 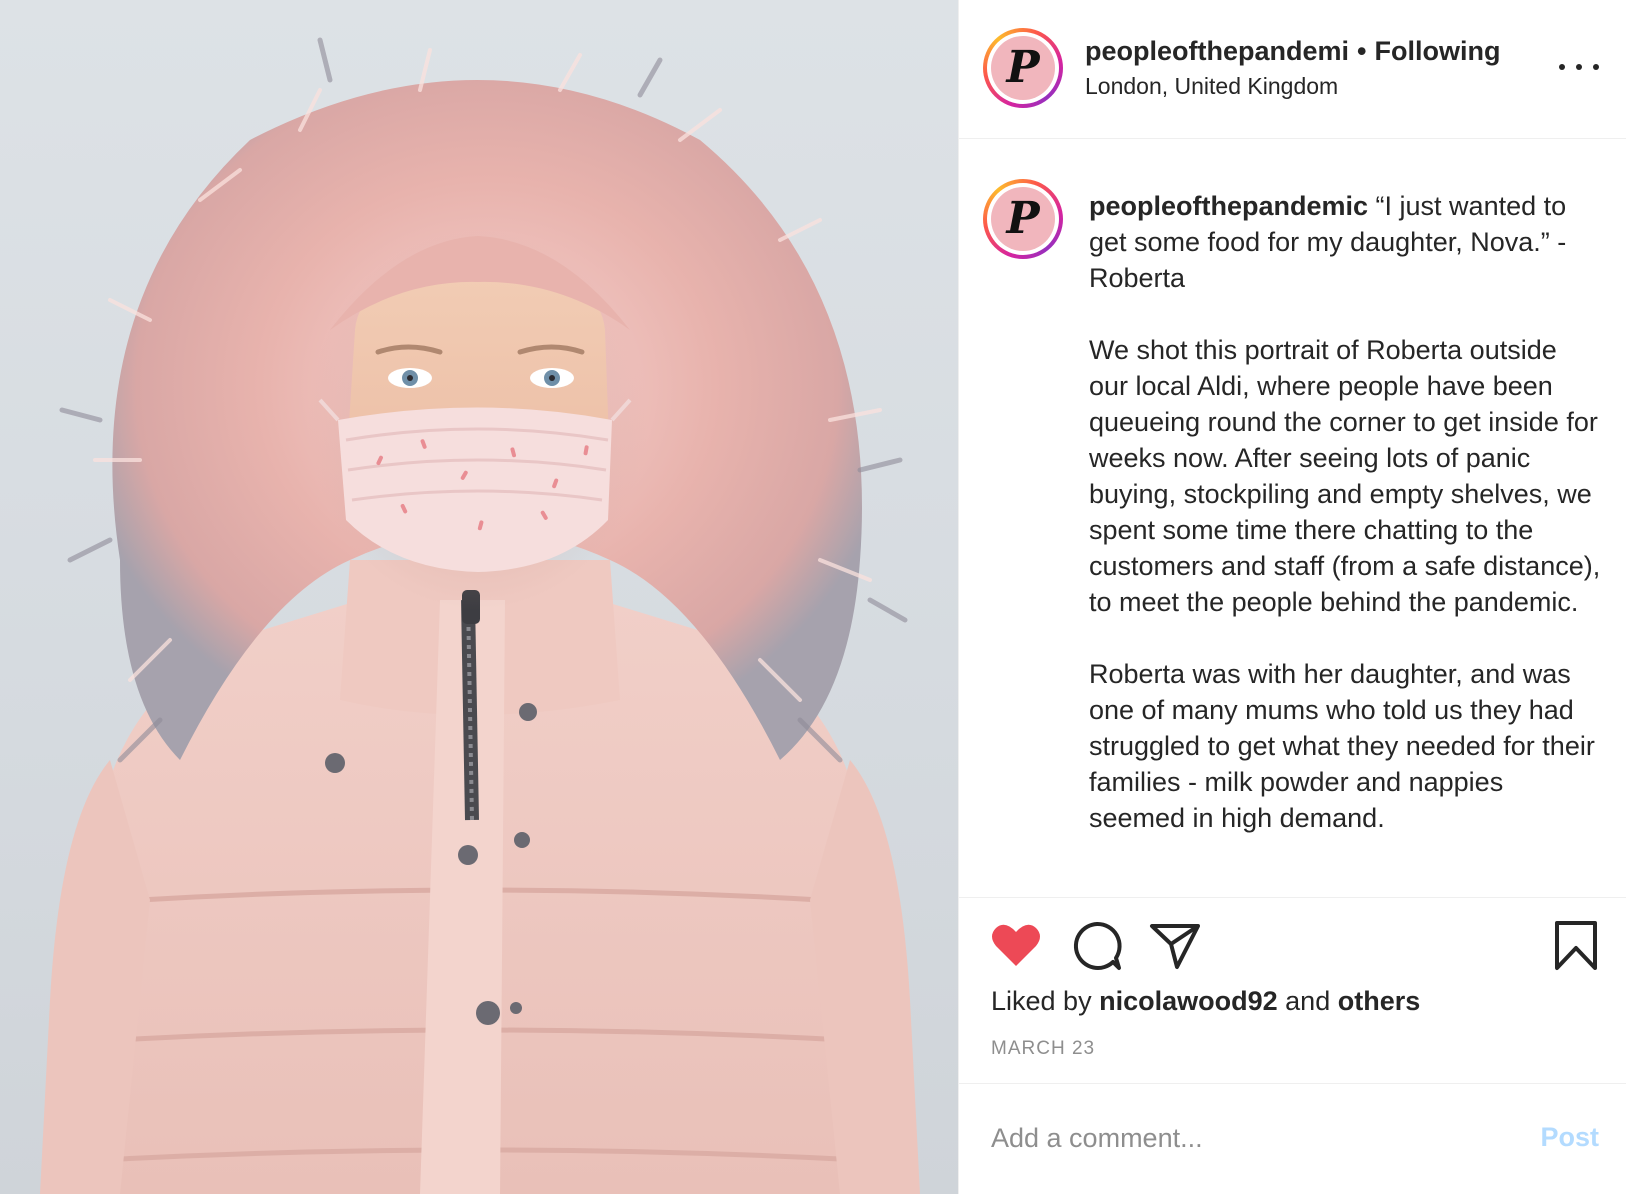 What do you see at coordinates (1097, 948) in the screenshot?
I see `comment-icon` at bounding box center [1097, 948].